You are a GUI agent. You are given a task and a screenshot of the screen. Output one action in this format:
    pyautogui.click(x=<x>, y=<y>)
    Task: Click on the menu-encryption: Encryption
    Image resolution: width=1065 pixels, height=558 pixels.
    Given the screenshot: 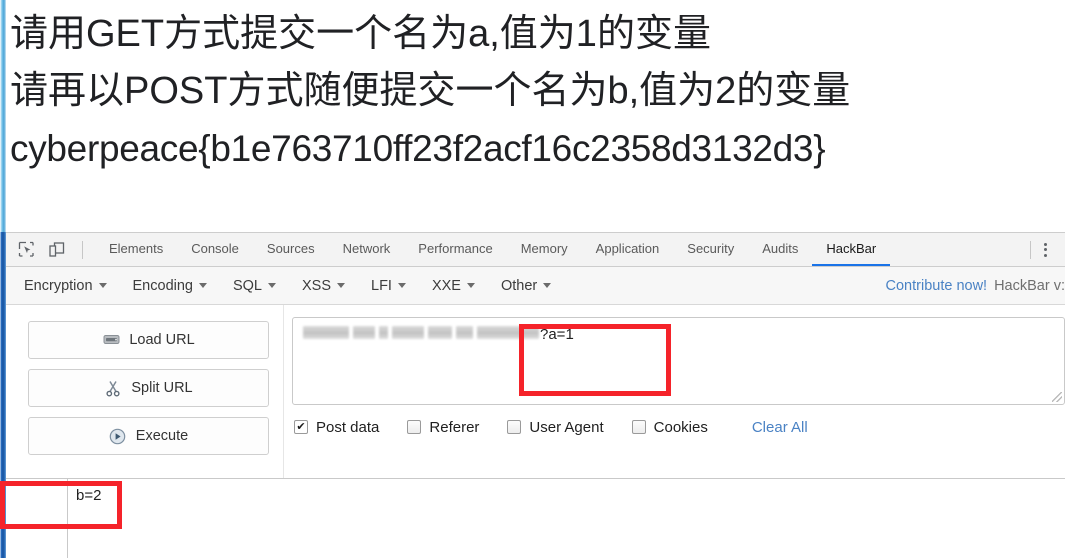 What is the action you would take?
    pyautogui.click(x=65, y=286)
    